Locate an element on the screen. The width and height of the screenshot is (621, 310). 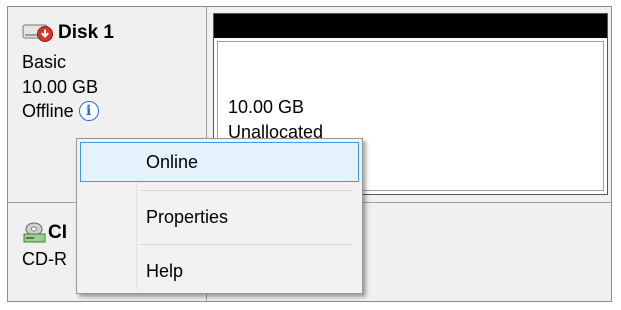
disk-status: Offline is located at coordinates (48, 111).